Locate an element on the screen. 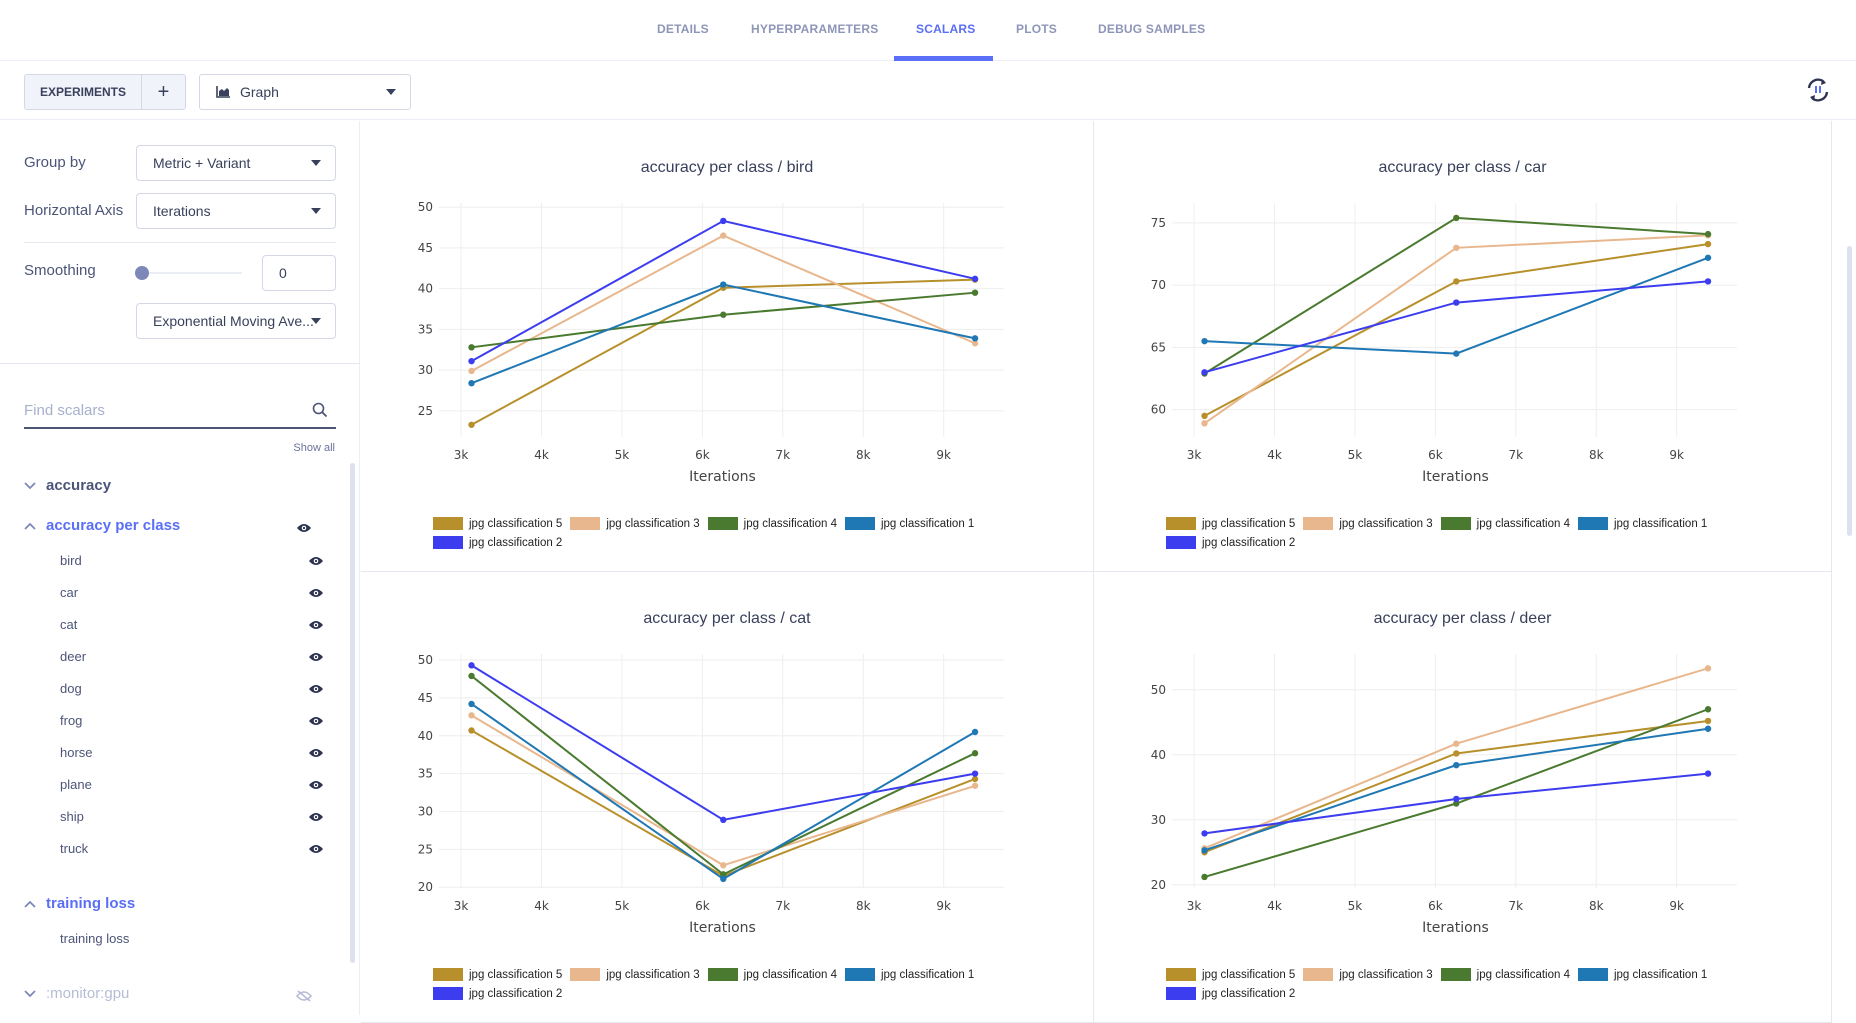 This screenshot has height=1023, width=1856. scalar-variant: deer is located at coordinates (192, 656).